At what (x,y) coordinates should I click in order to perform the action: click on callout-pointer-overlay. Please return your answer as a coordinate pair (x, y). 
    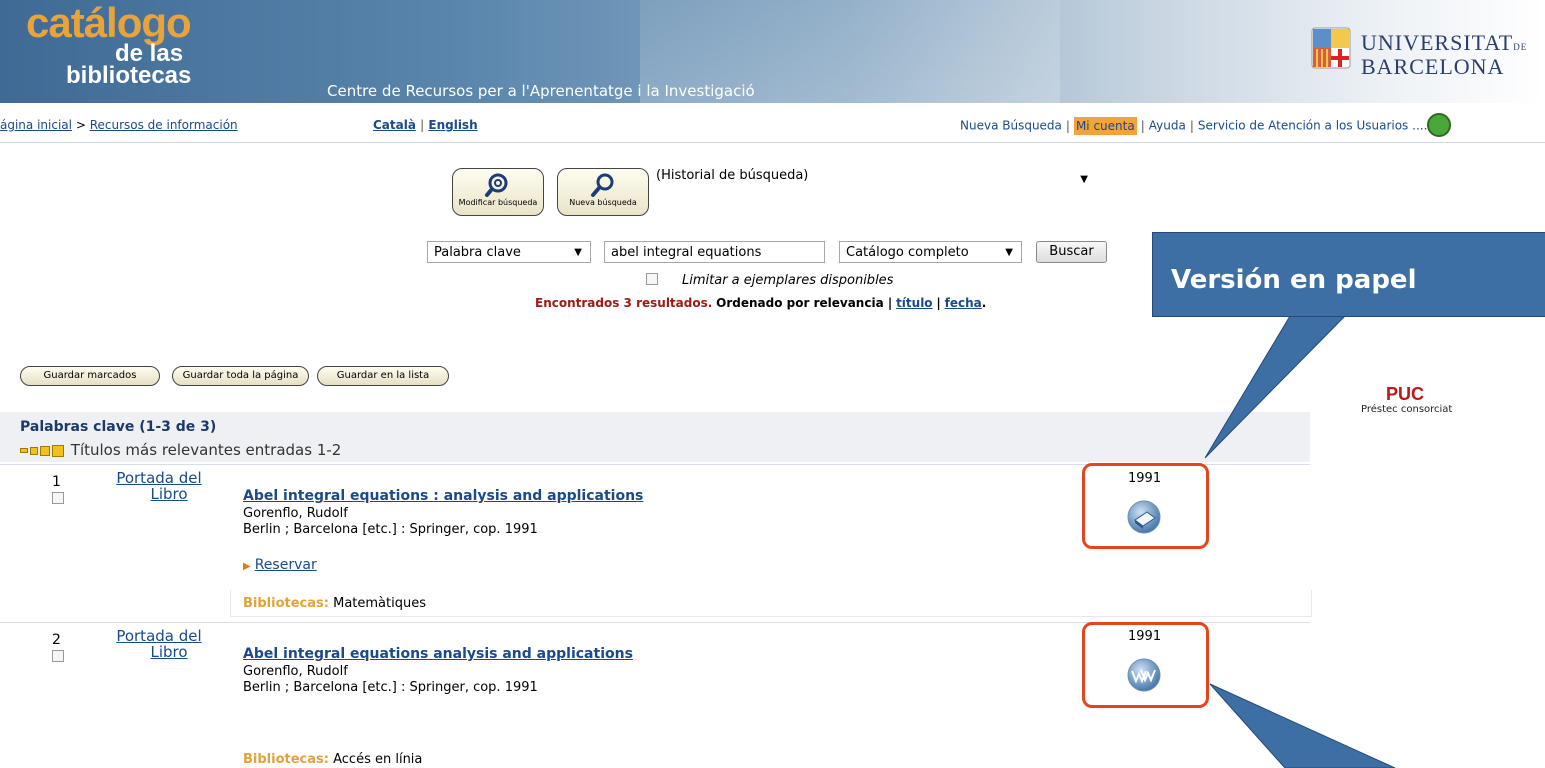
    Looking at the image, I should click on (1300, 541).